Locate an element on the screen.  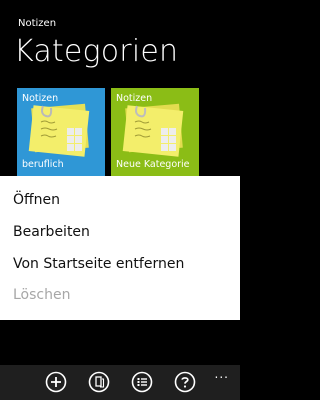
page-title: Kategorien is located at coordinates (96, 51).